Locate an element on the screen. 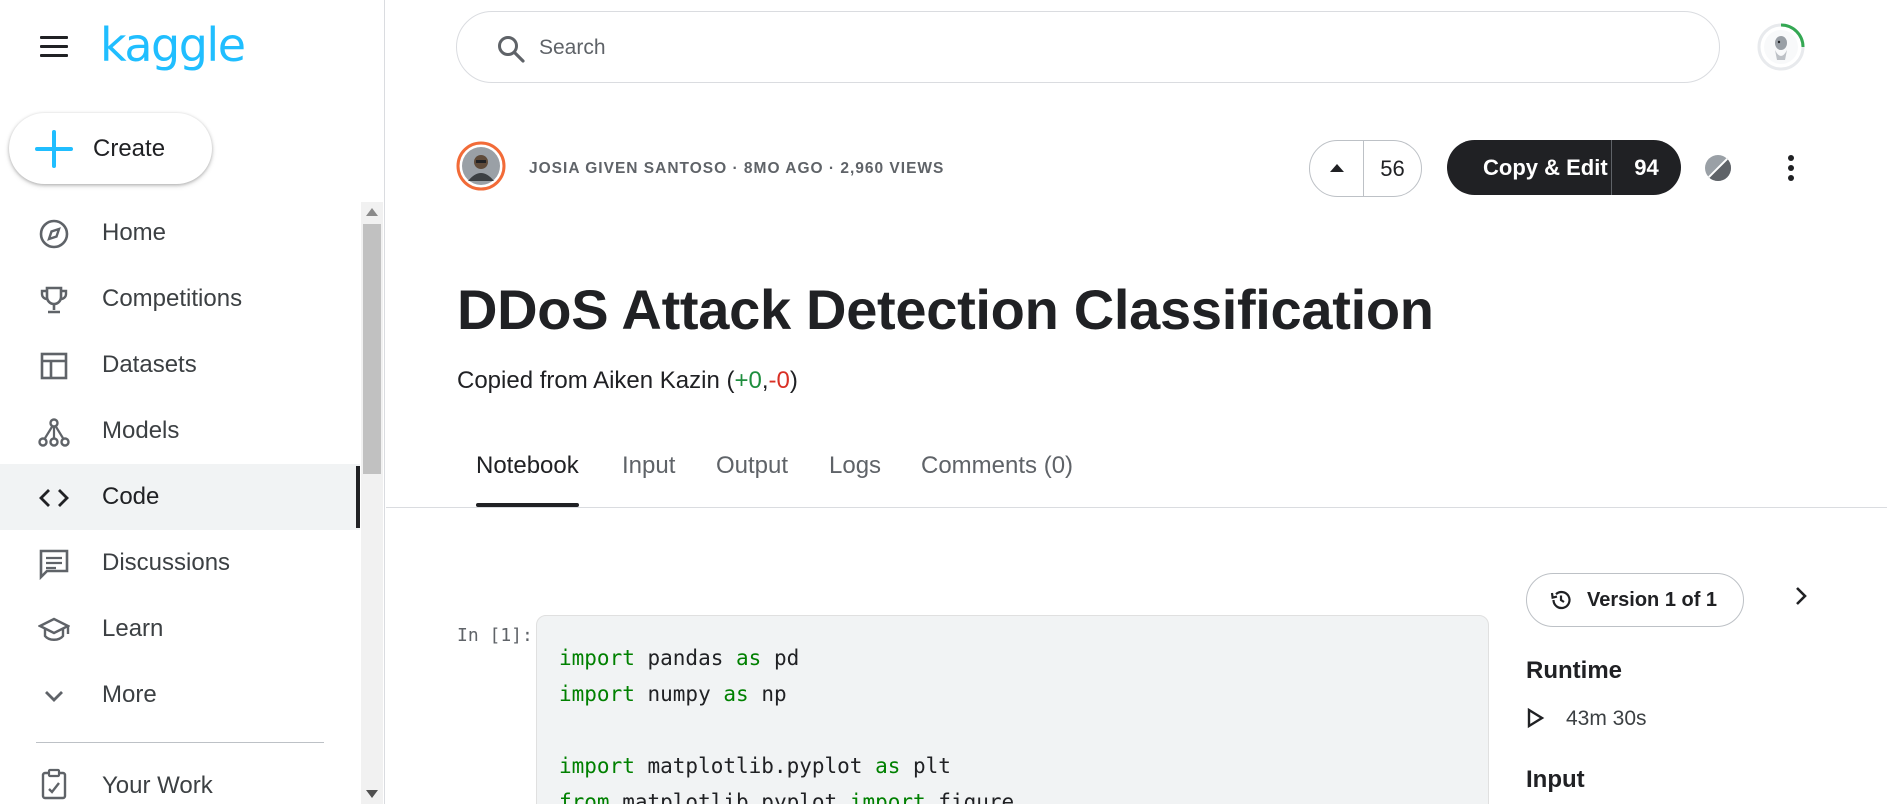  copied-from: Copied from Aiken Kazin (+0,-0) is located at coordinates (627, 381).